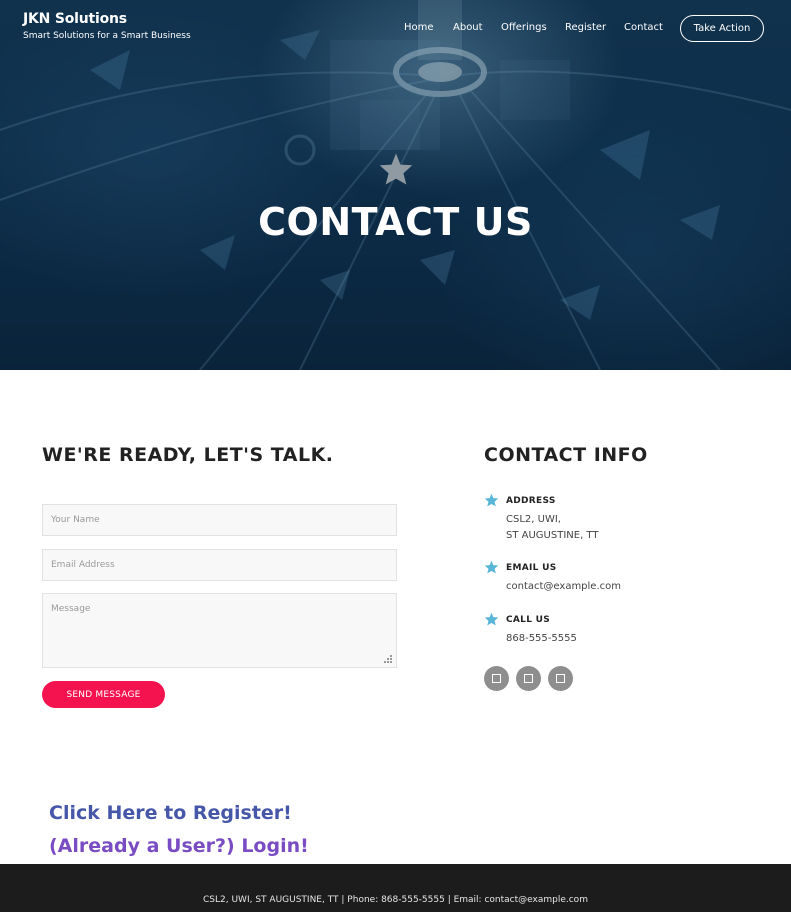  What do you see at coordinates (643, 27) in the screenshot?
I see `nav-contact-link: Contact` at bounding box center [643, 27].